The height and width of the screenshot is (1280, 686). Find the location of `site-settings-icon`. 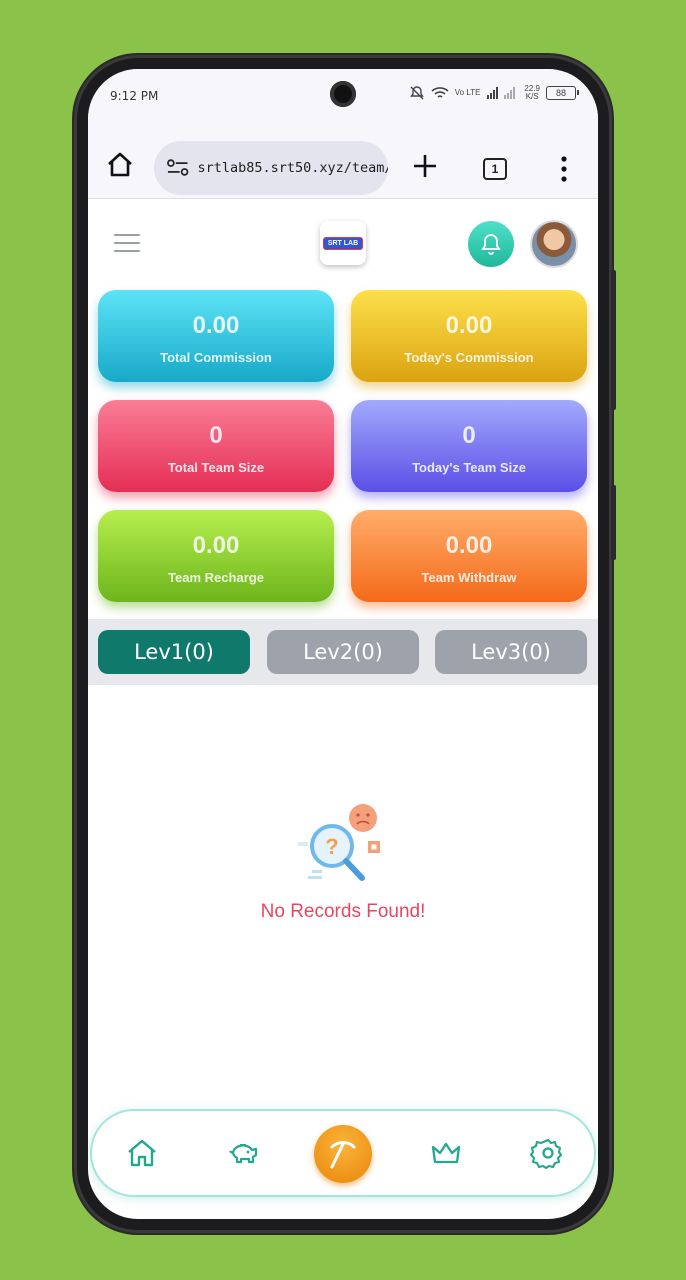

site-settings-icon is located at coordinates (177, 168).